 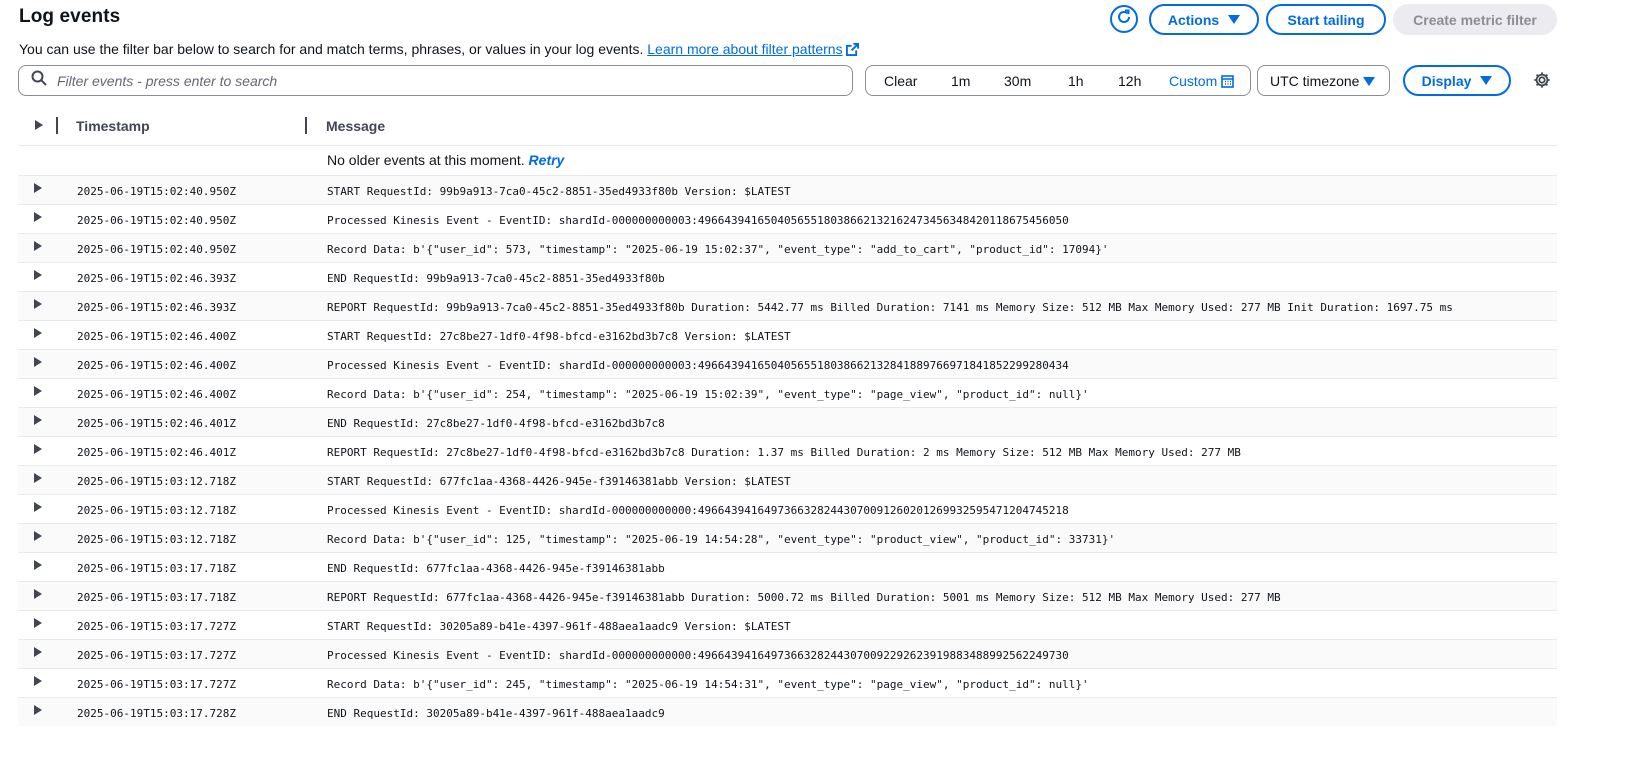 I want to click on actions-button: Actions, so click(x=1204, y=19).